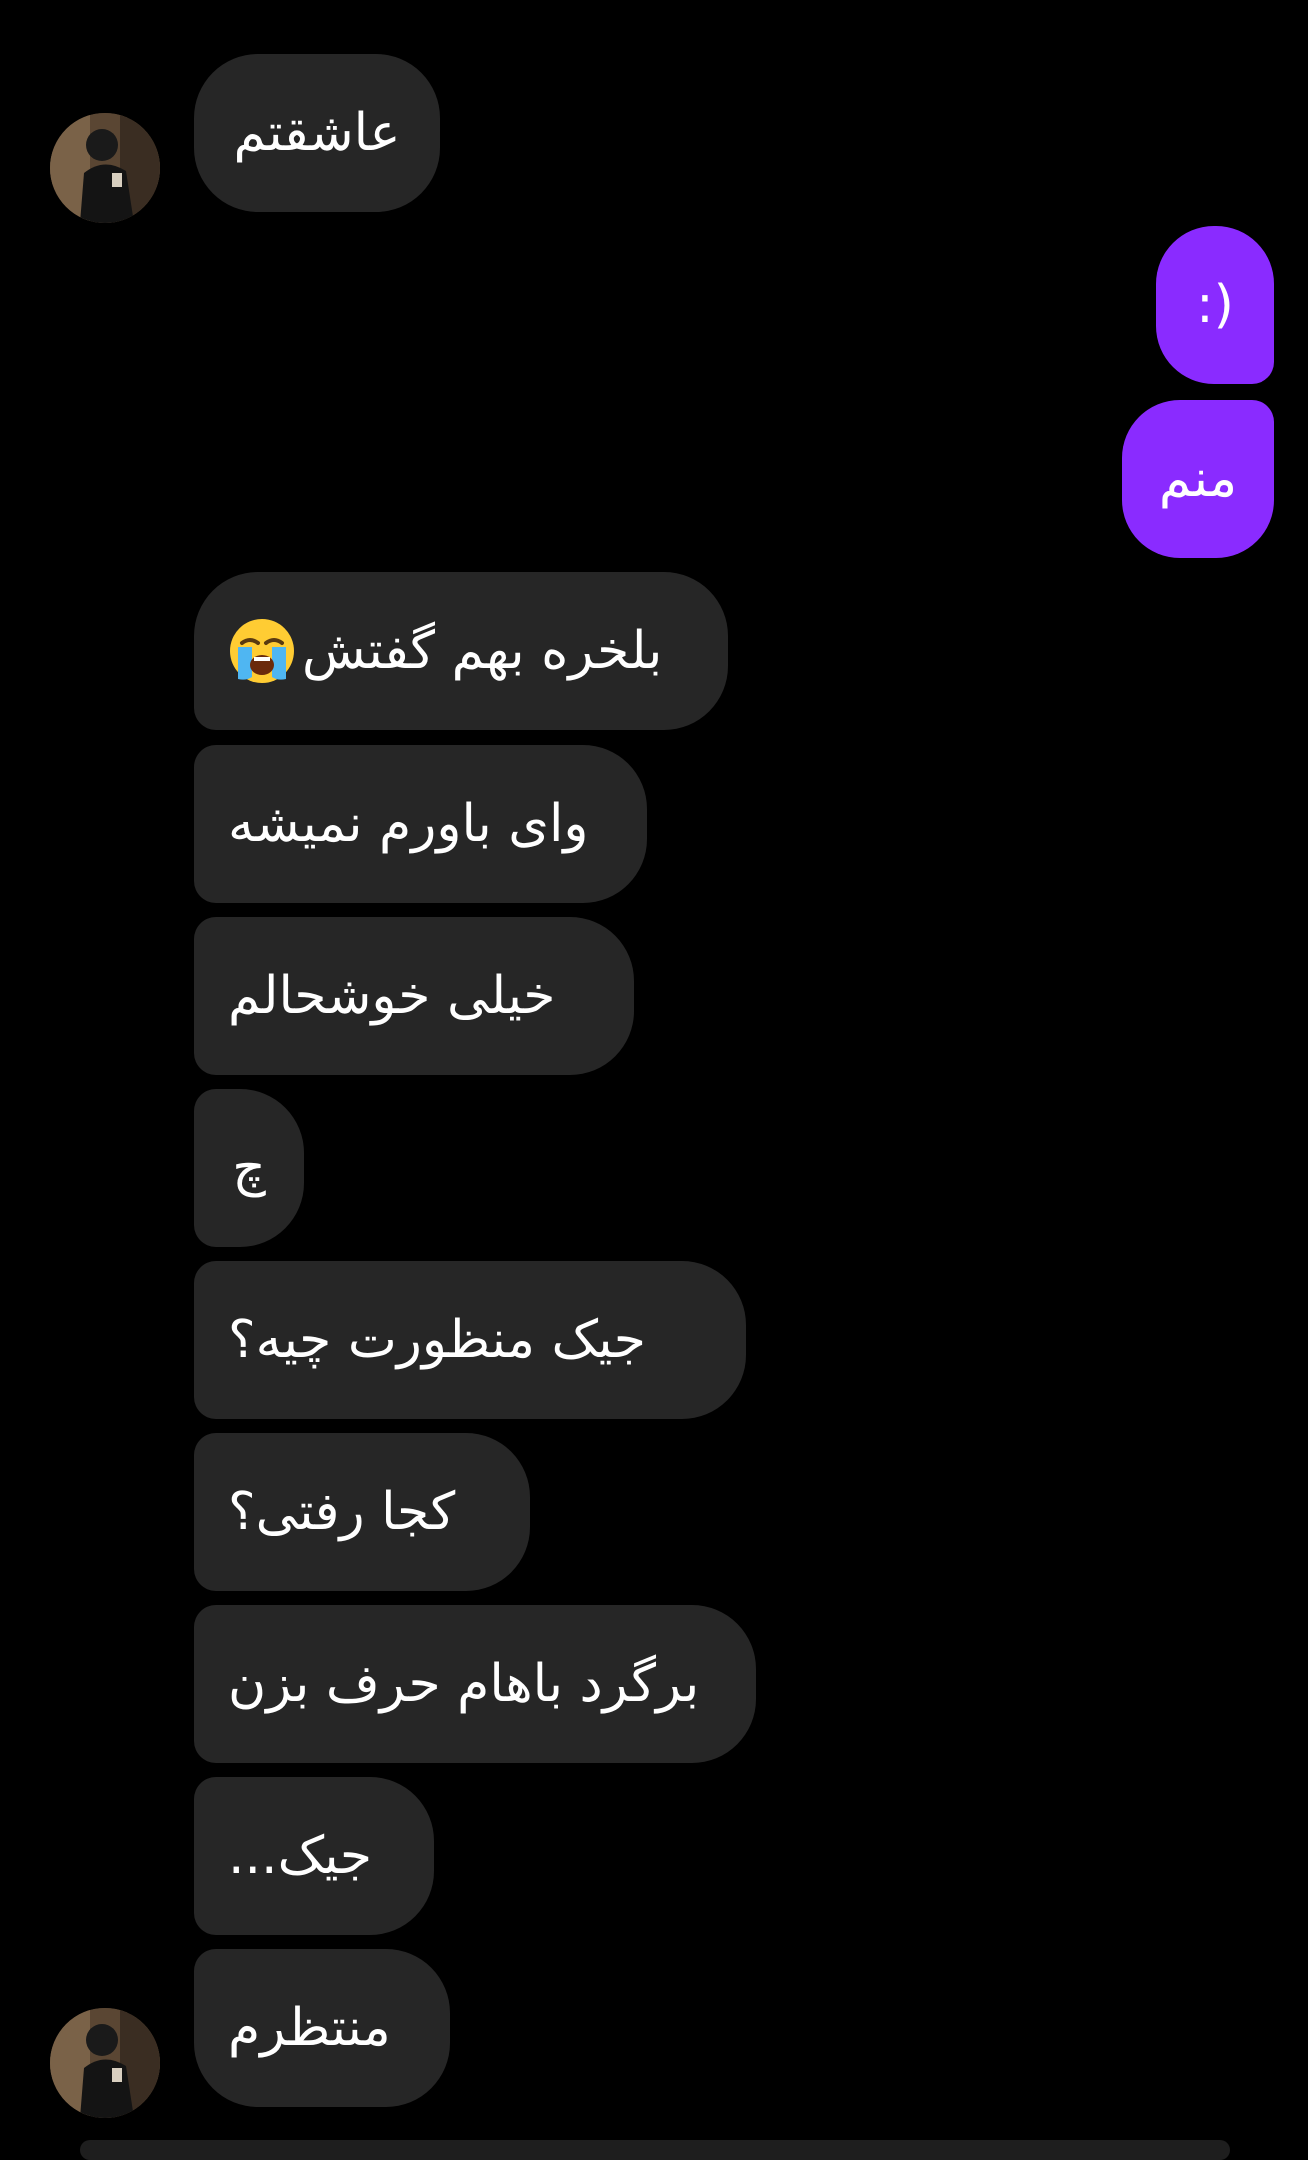  I want to click on message-text: منم, so click(1198, 479).